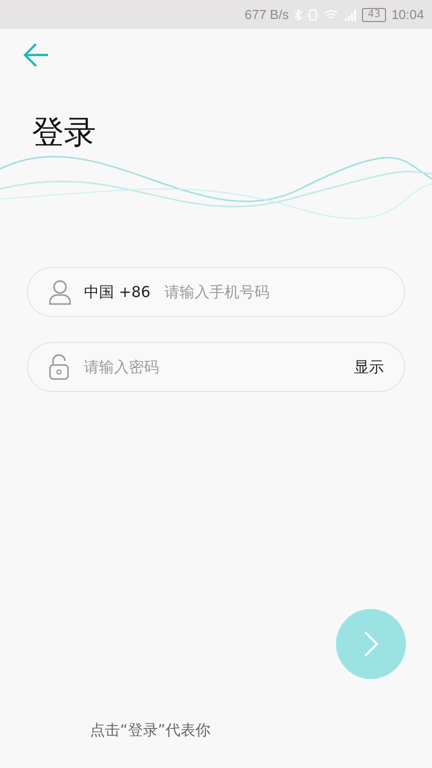 This screenshot has height=768, width=432. Describe the element at coordinates (213, 367) in the screenshot. I see `password-input: 请输入密码` at that location.